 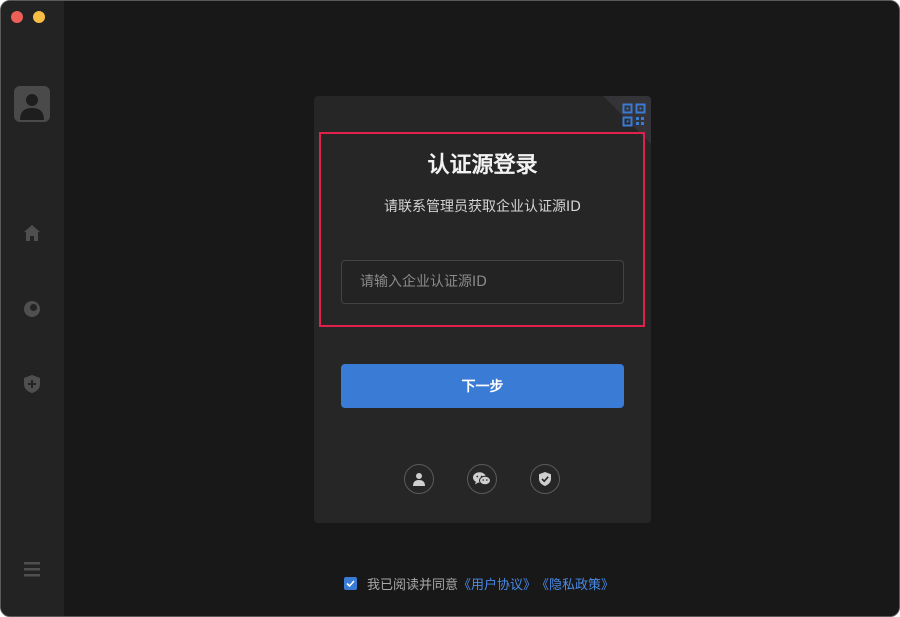 What do you see at coordinates (482, 207) in the screenshot?
I see `page-subtitle: 请联系管理员获取企业认证源ID` at bounding box center [482, 207].